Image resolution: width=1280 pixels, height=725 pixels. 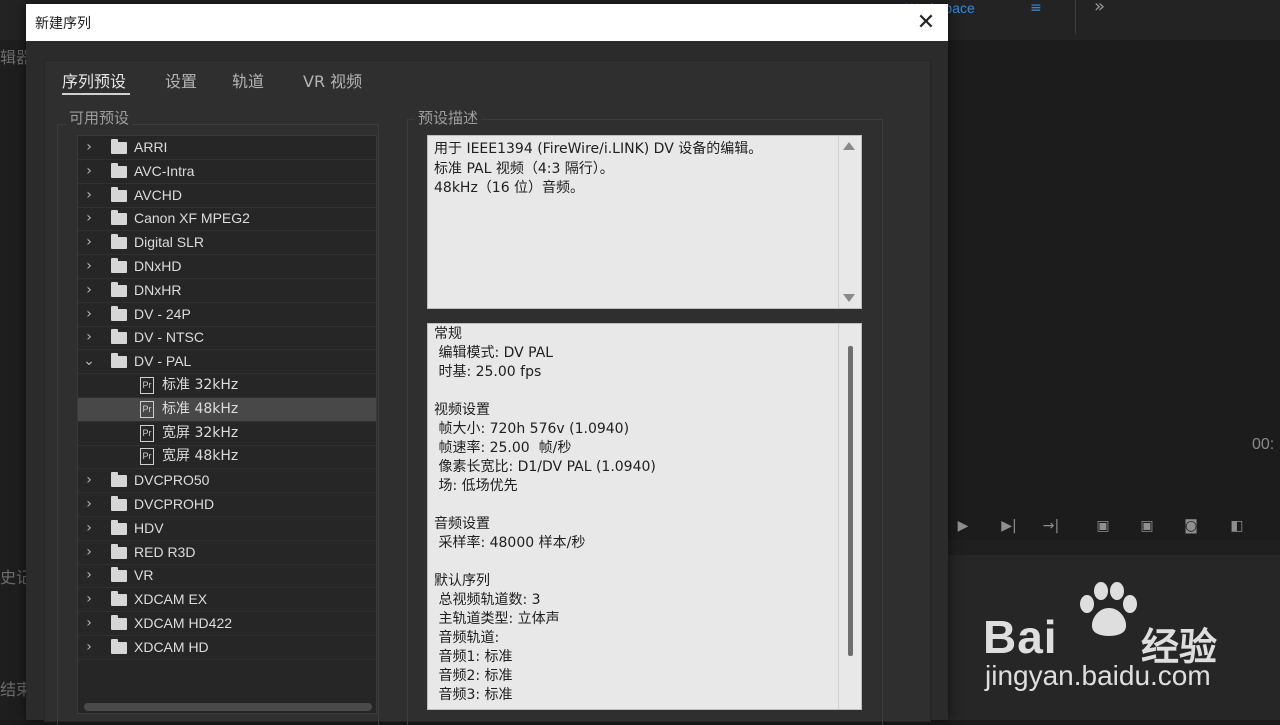 What do you see at coordinates (1099, 8) in the screenshot?
I see `double-chevron-right-icon: »` at bounding box center [1099, 8].